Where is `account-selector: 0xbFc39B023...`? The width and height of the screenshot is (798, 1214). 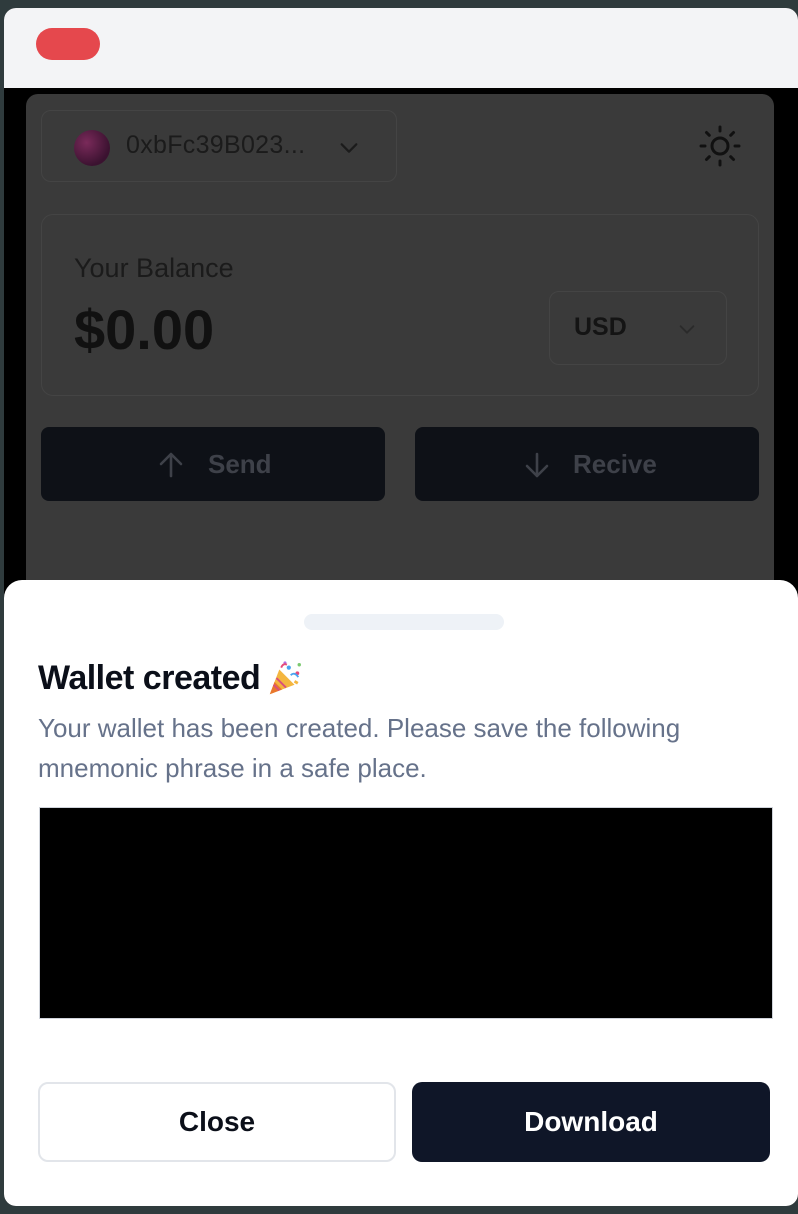
account-selector: 0xbFc39B023... is located at coordinates (219, 146).